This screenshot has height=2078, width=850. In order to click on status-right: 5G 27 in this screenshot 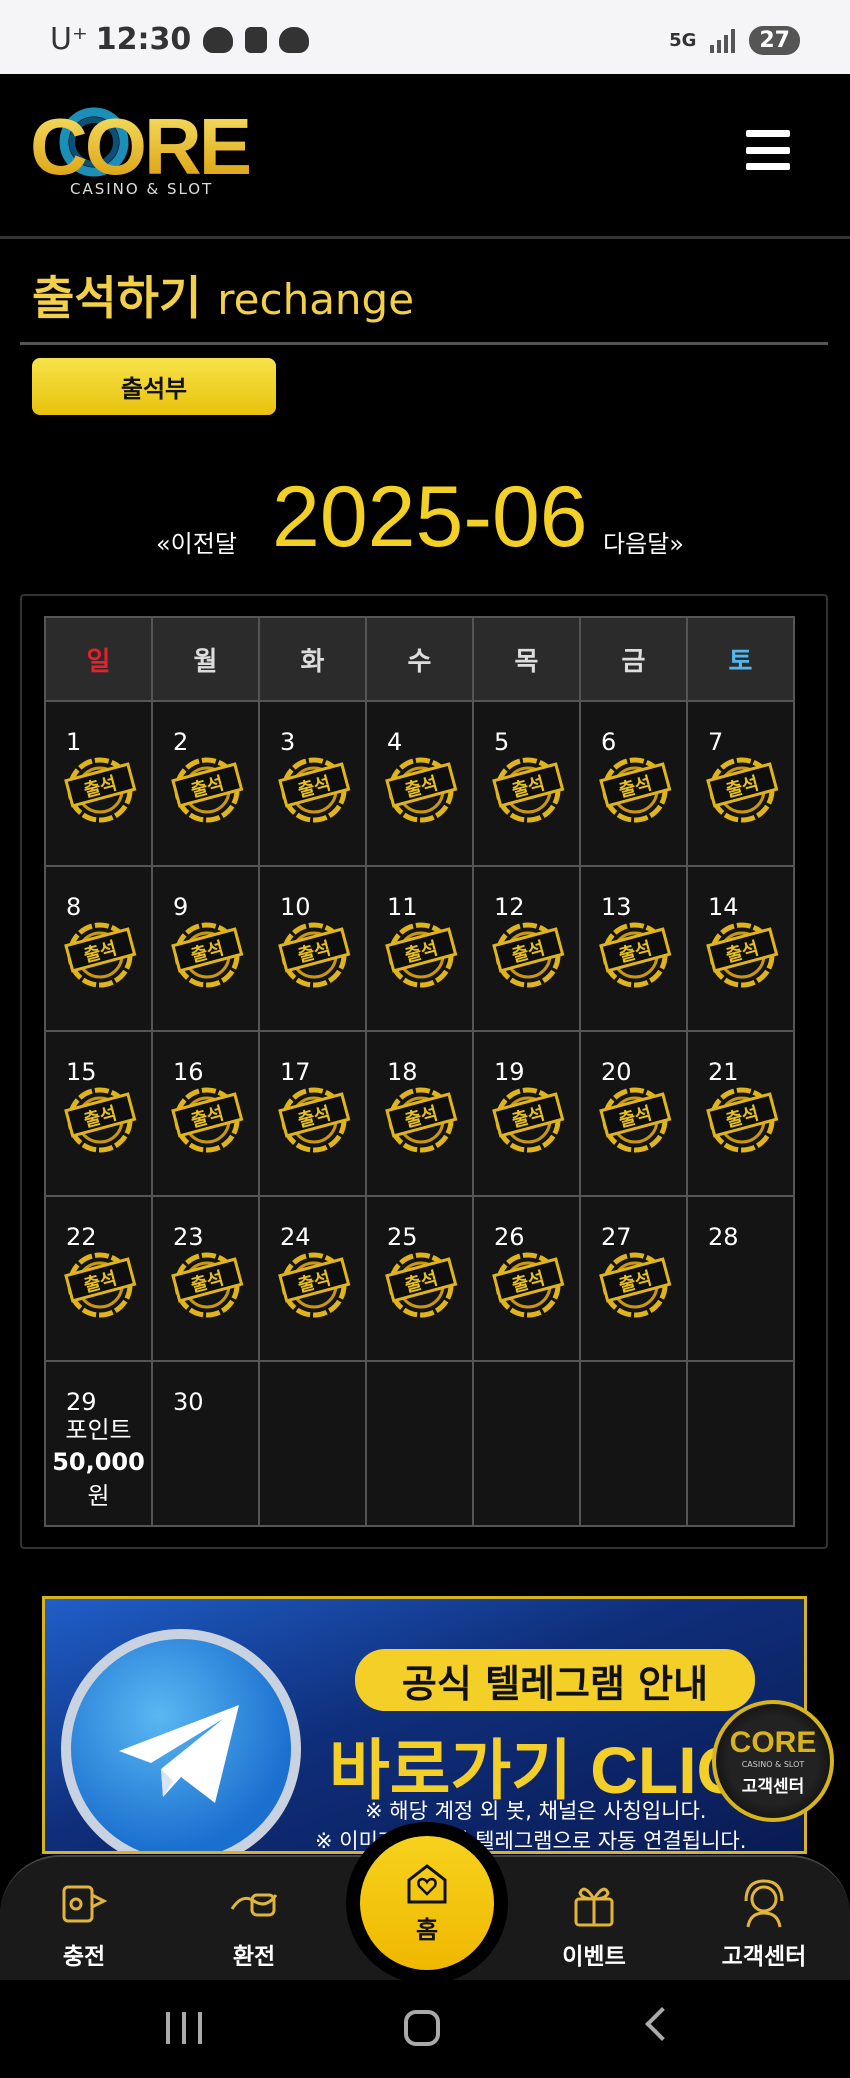, I will do `click(734, 40)`.